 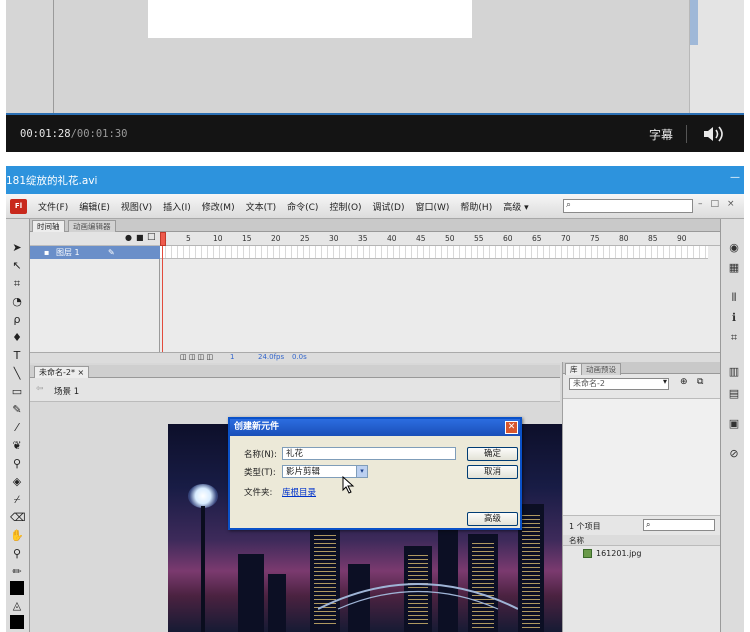 What do you see at coordinates (128, 237) in the screenshot?
I see `eye-icon: ●` at bounding box center [128, 237].